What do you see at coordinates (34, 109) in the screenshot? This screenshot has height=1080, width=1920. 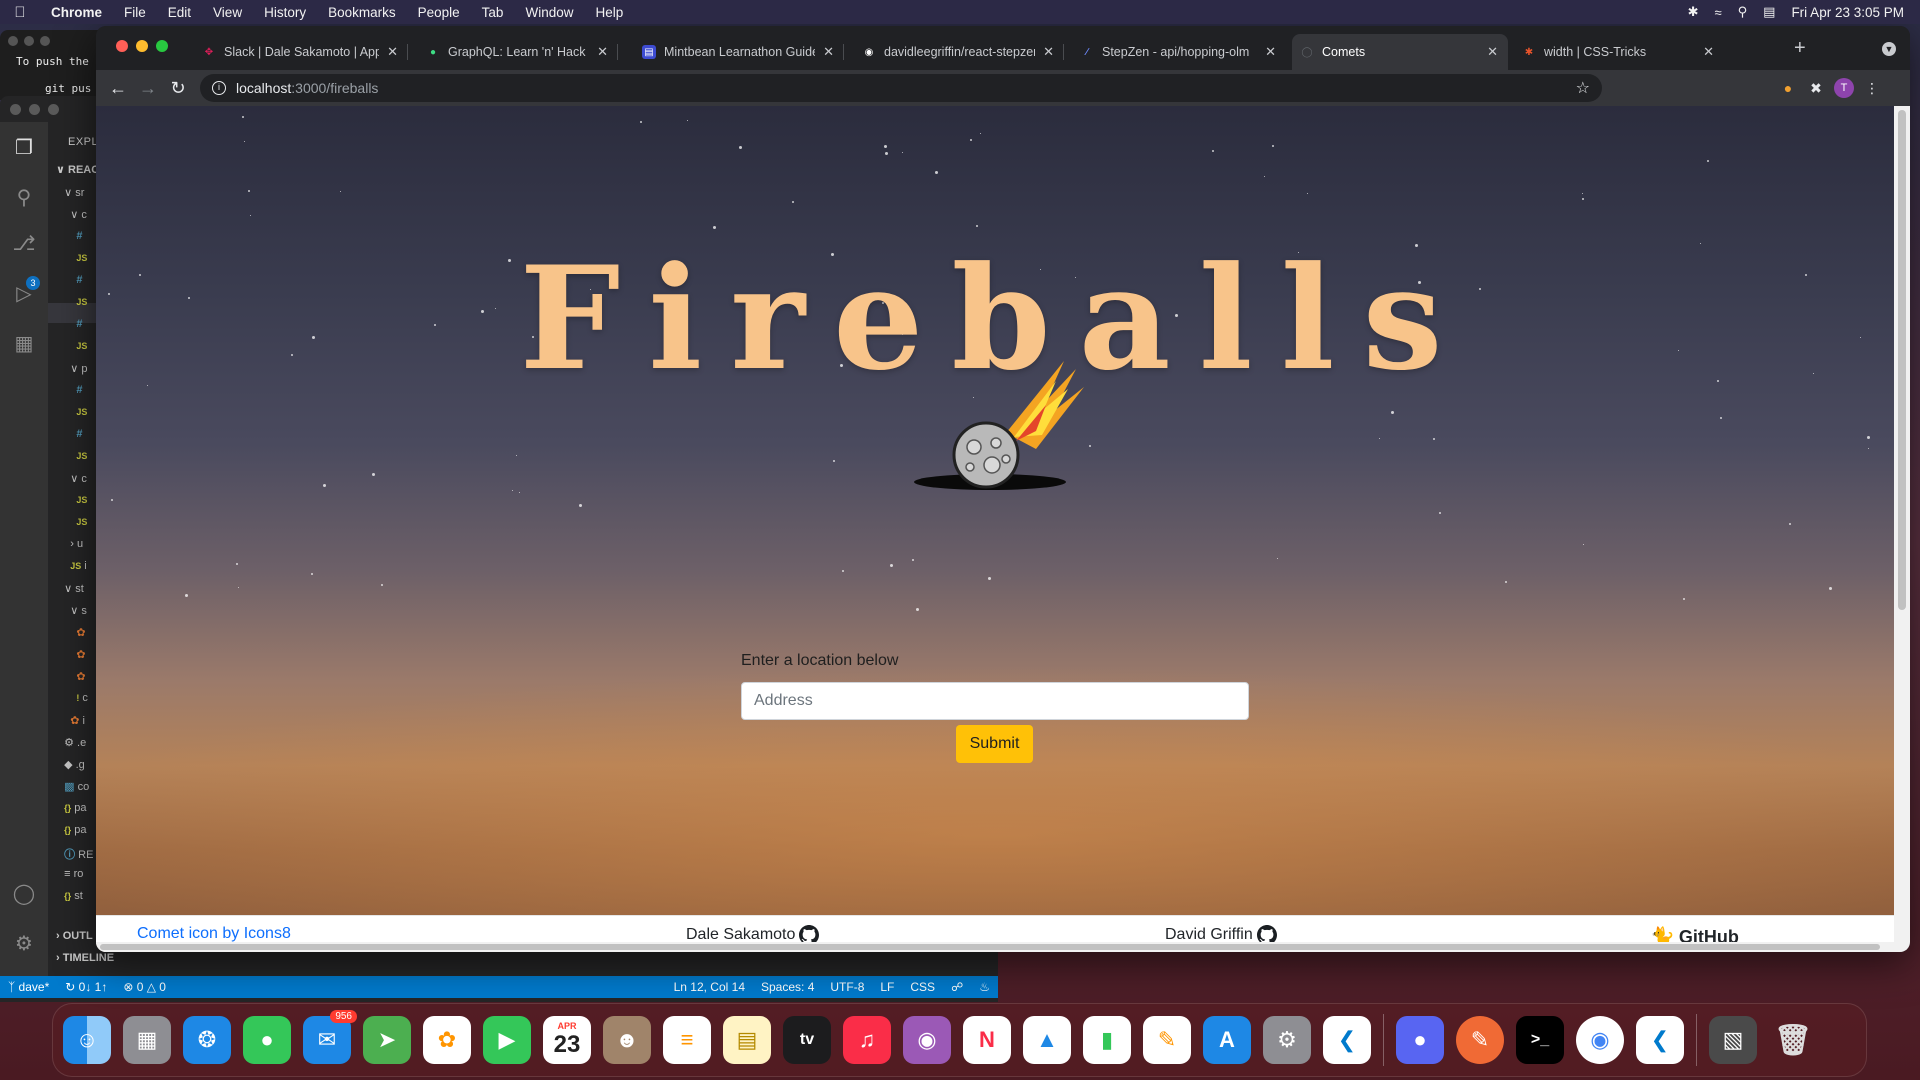 I see `vscode-minimize-button` at bounding box center [34, 109].